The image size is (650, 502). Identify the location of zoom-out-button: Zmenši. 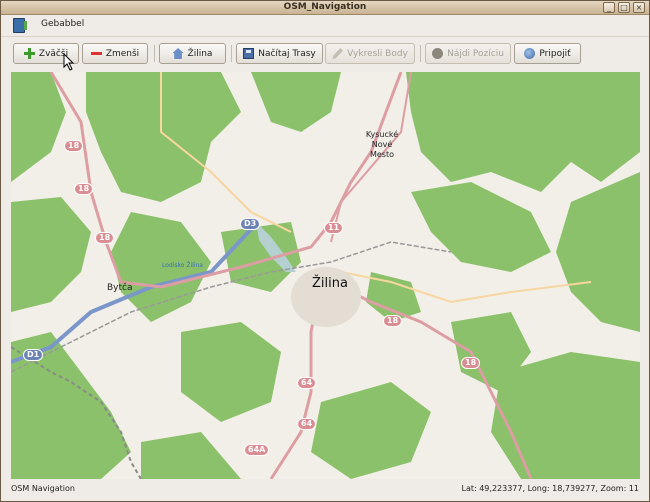
(115, 53).